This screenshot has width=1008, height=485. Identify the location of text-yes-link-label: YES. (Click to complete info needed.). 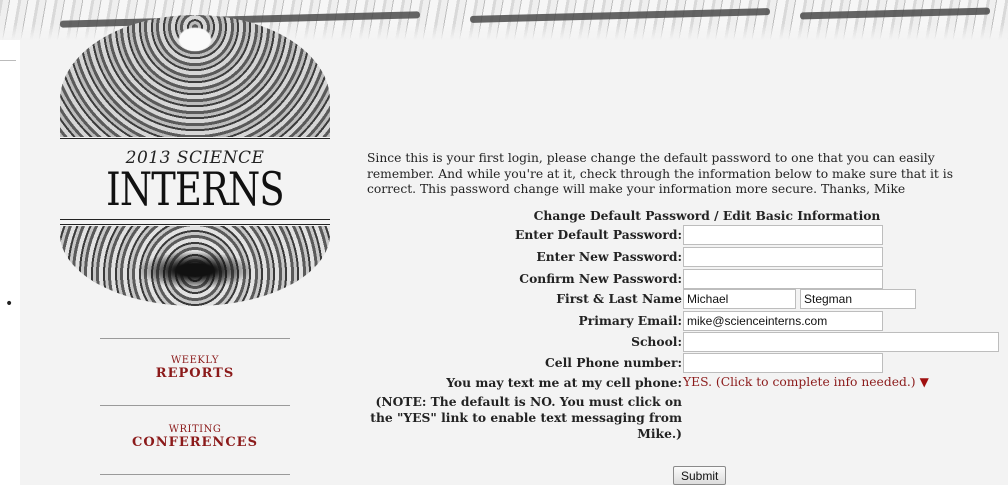
(799, 382).